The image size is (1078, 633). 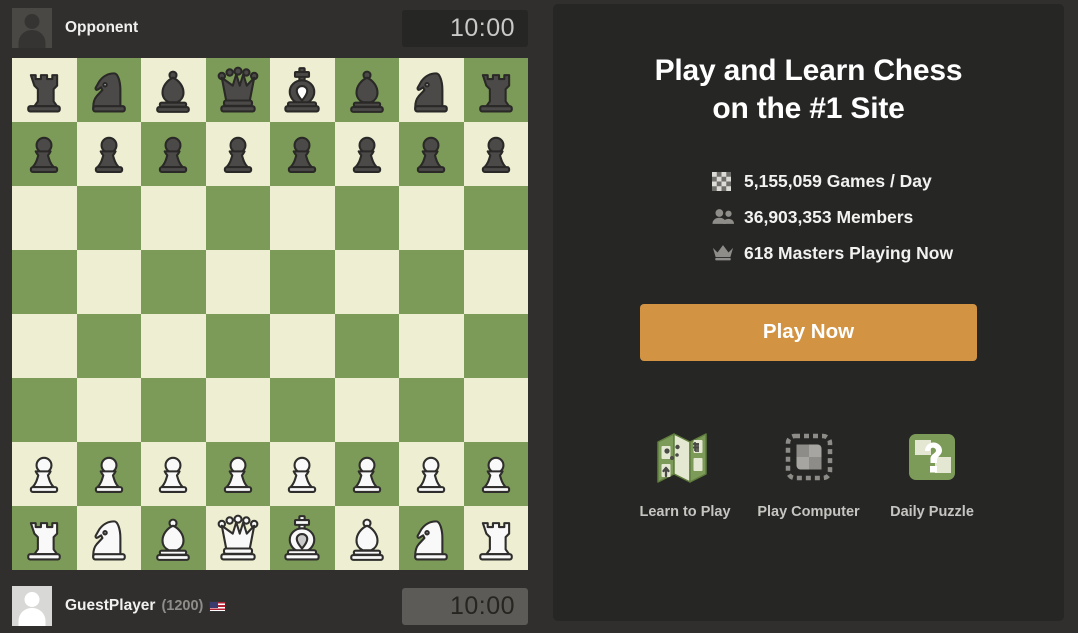 I want to click on board-square-e1, so click(x=302, y=538).